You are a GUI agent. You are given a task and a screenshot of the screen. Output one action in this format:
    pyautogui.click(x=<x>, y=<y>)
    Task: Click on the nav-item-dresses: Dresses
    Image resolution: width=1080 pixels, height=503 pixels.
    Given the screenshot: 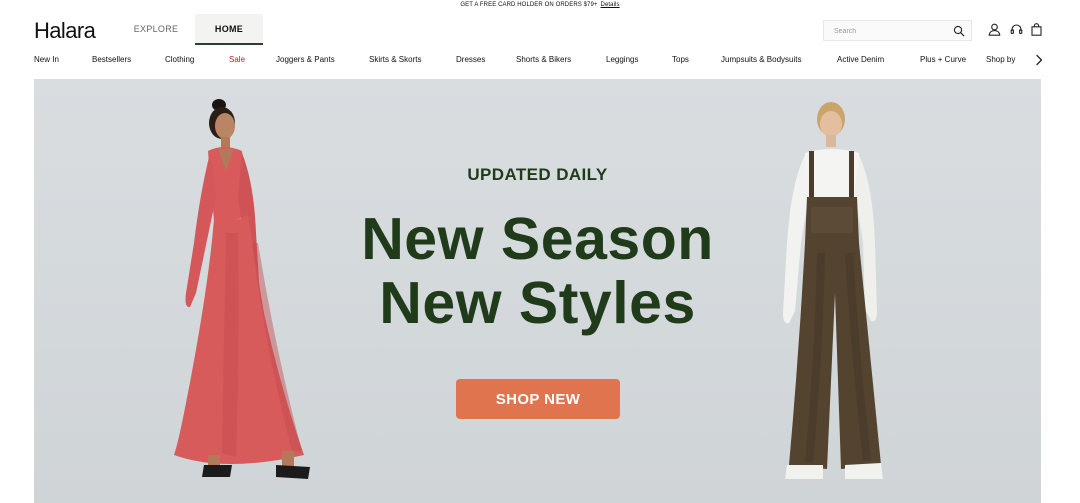 What is the action you would take?
    pyautogui.click(x=470, y=60)
    